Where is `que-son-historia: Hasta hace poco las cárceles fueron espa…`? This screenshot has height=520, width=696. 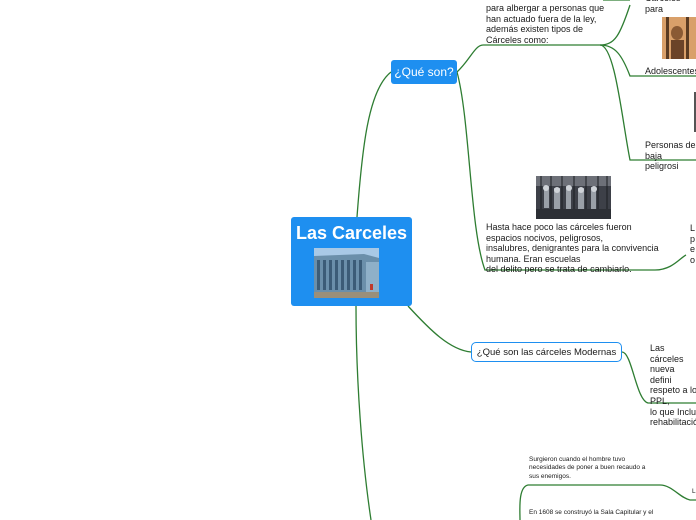 que-son-historia: Hasta hace poco las cárceles fueron espa… is located at coordinates (572, 248).